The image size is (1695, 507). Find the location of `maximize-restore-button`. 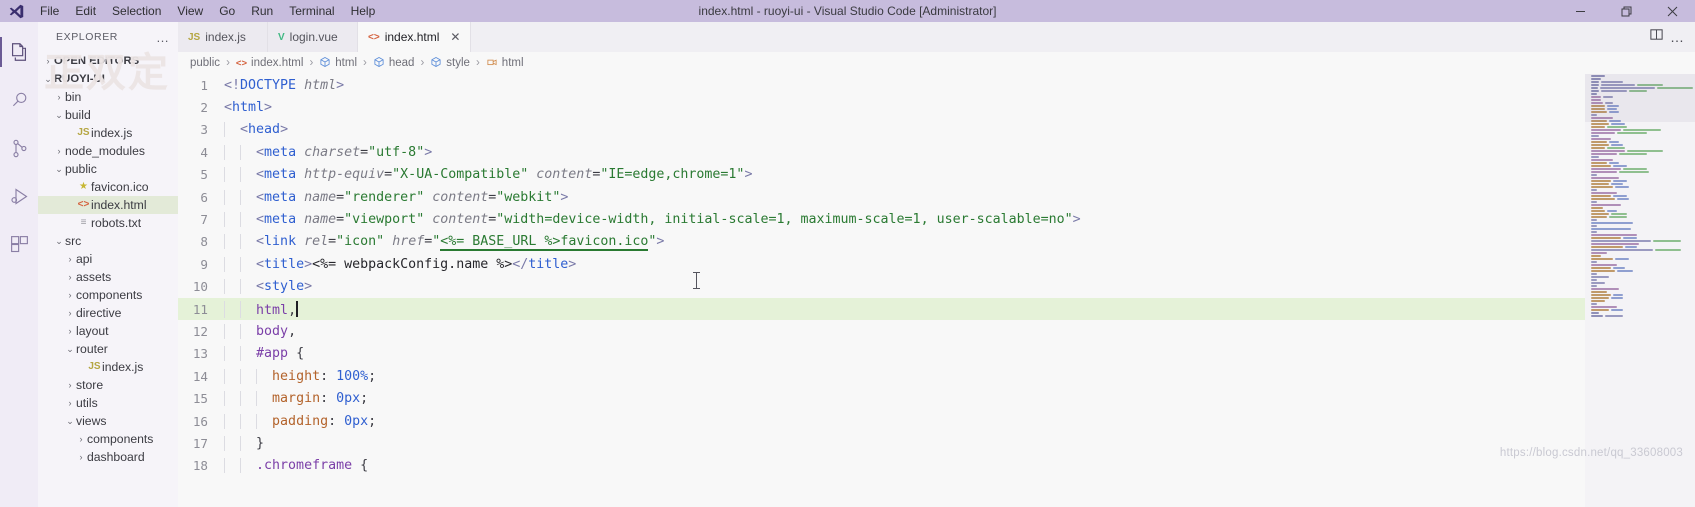

maximize-restore-button is located at coordinates (1626, 11).